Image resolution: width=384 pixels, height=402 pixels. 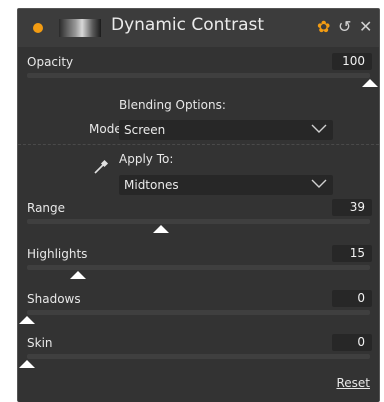 What do you see at coordinates (323, 27) in the screenshot?
I see `gear-icon: ✿` at bounding box center [323, 27].